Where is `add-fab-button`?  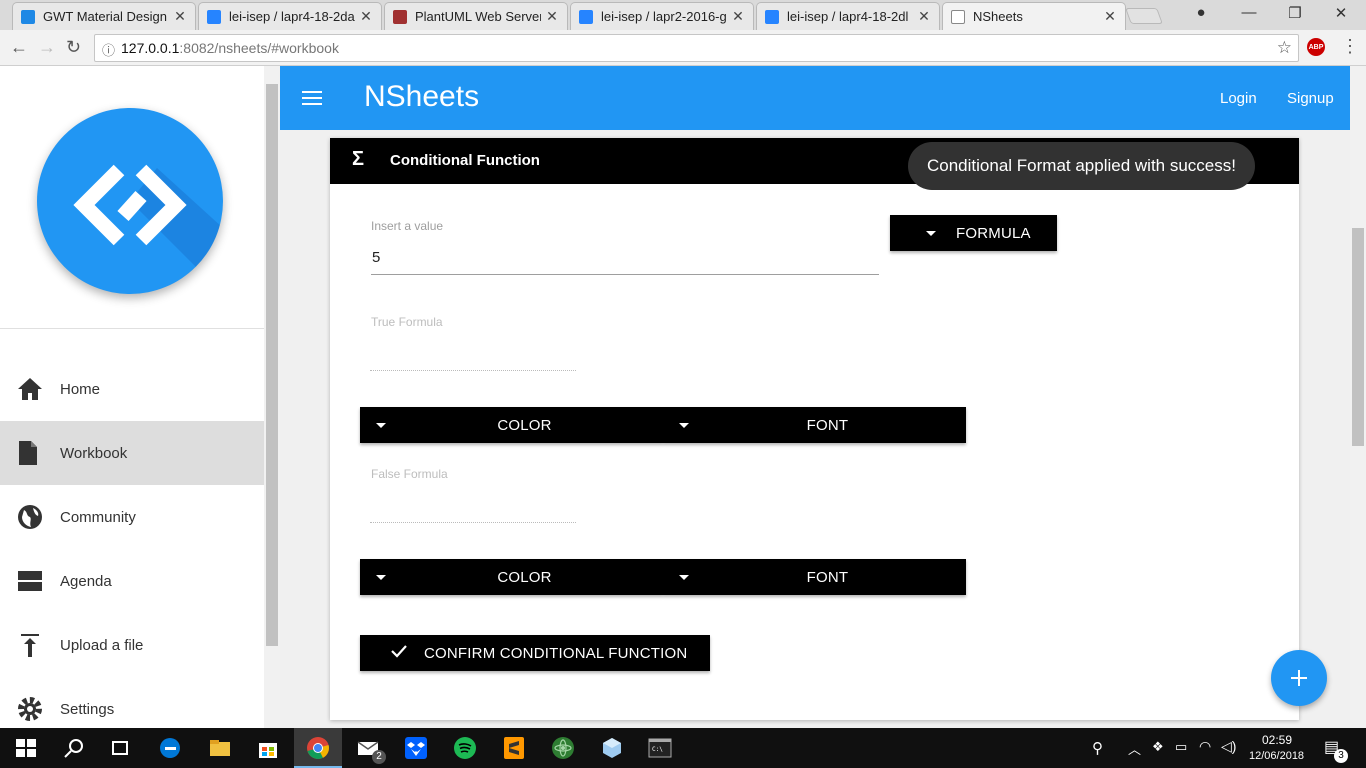 add-fab-button is located at coordinates (1299, 678).